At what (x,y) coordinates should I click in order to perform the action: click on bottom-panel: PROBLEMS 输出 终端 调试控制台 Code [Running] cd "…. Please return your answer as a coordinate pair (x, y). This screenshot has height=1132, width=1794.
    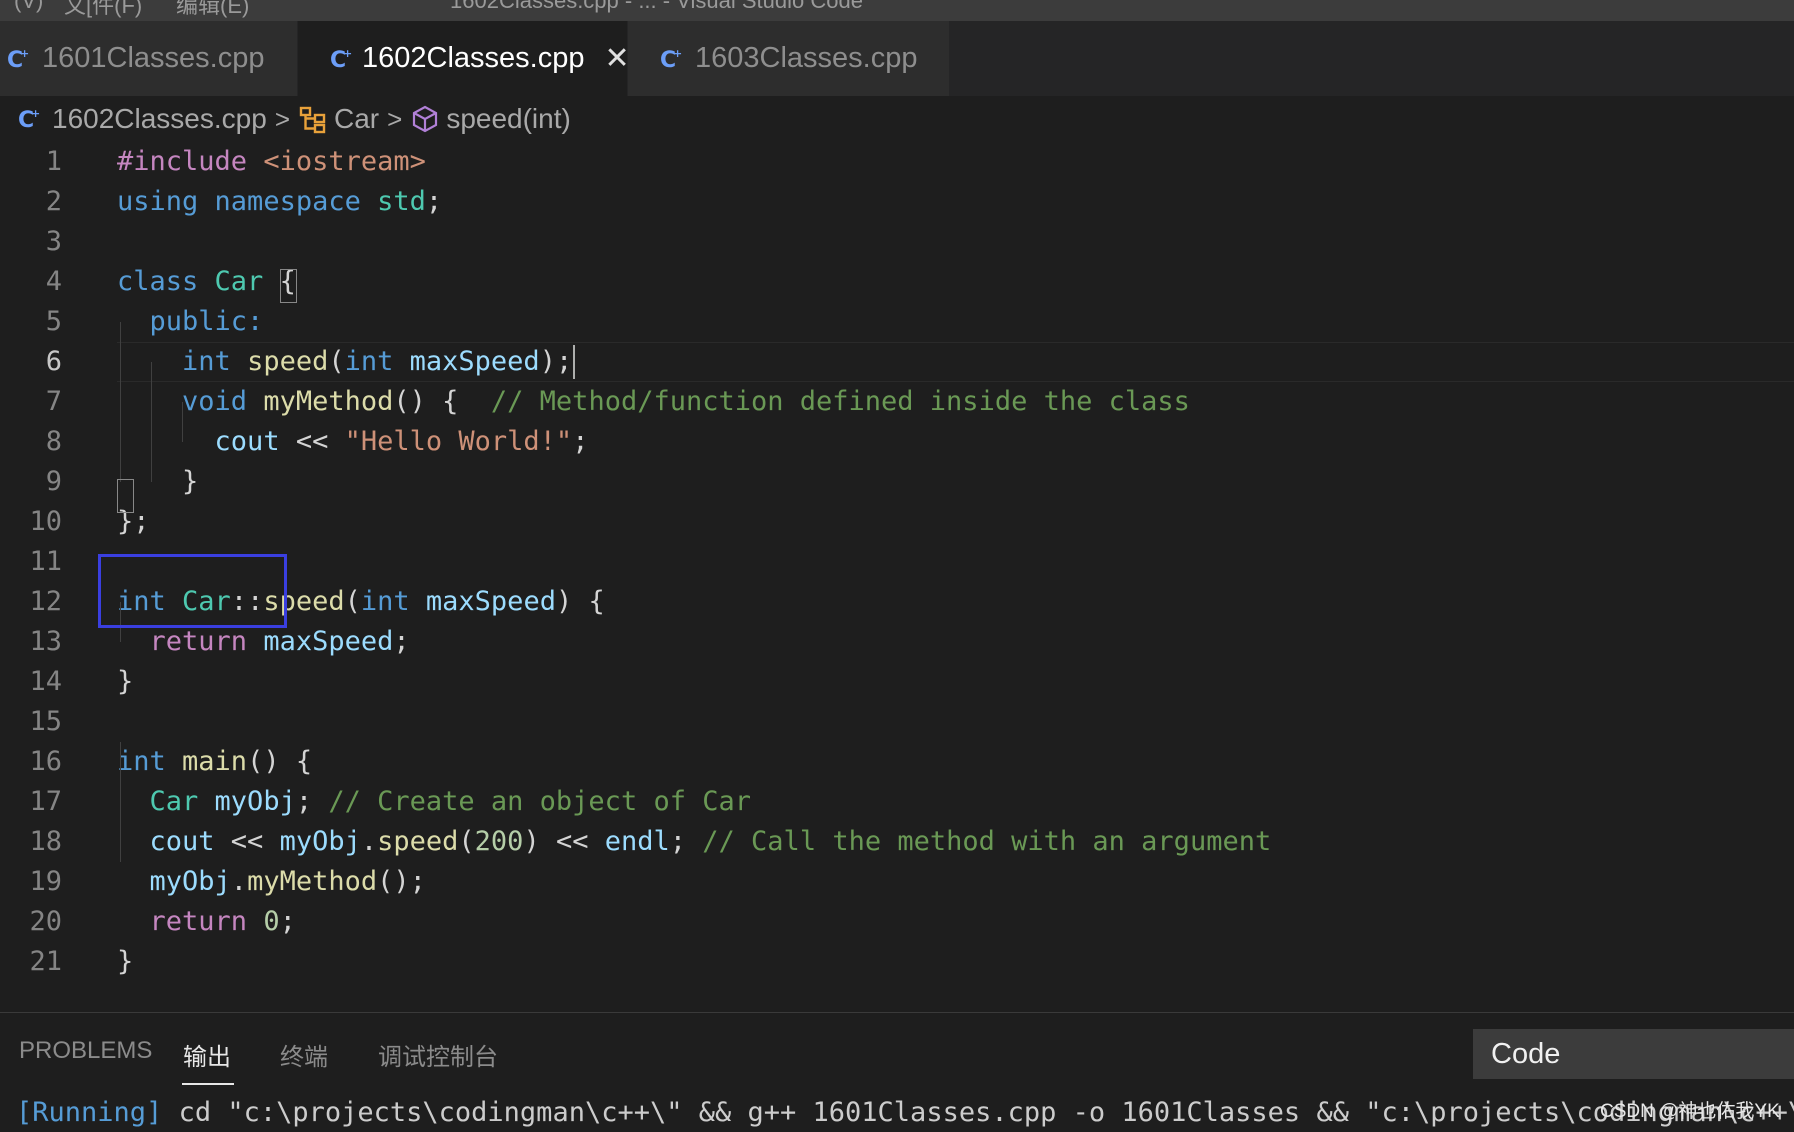
    Looking at the image, I should click on (897, 1072).